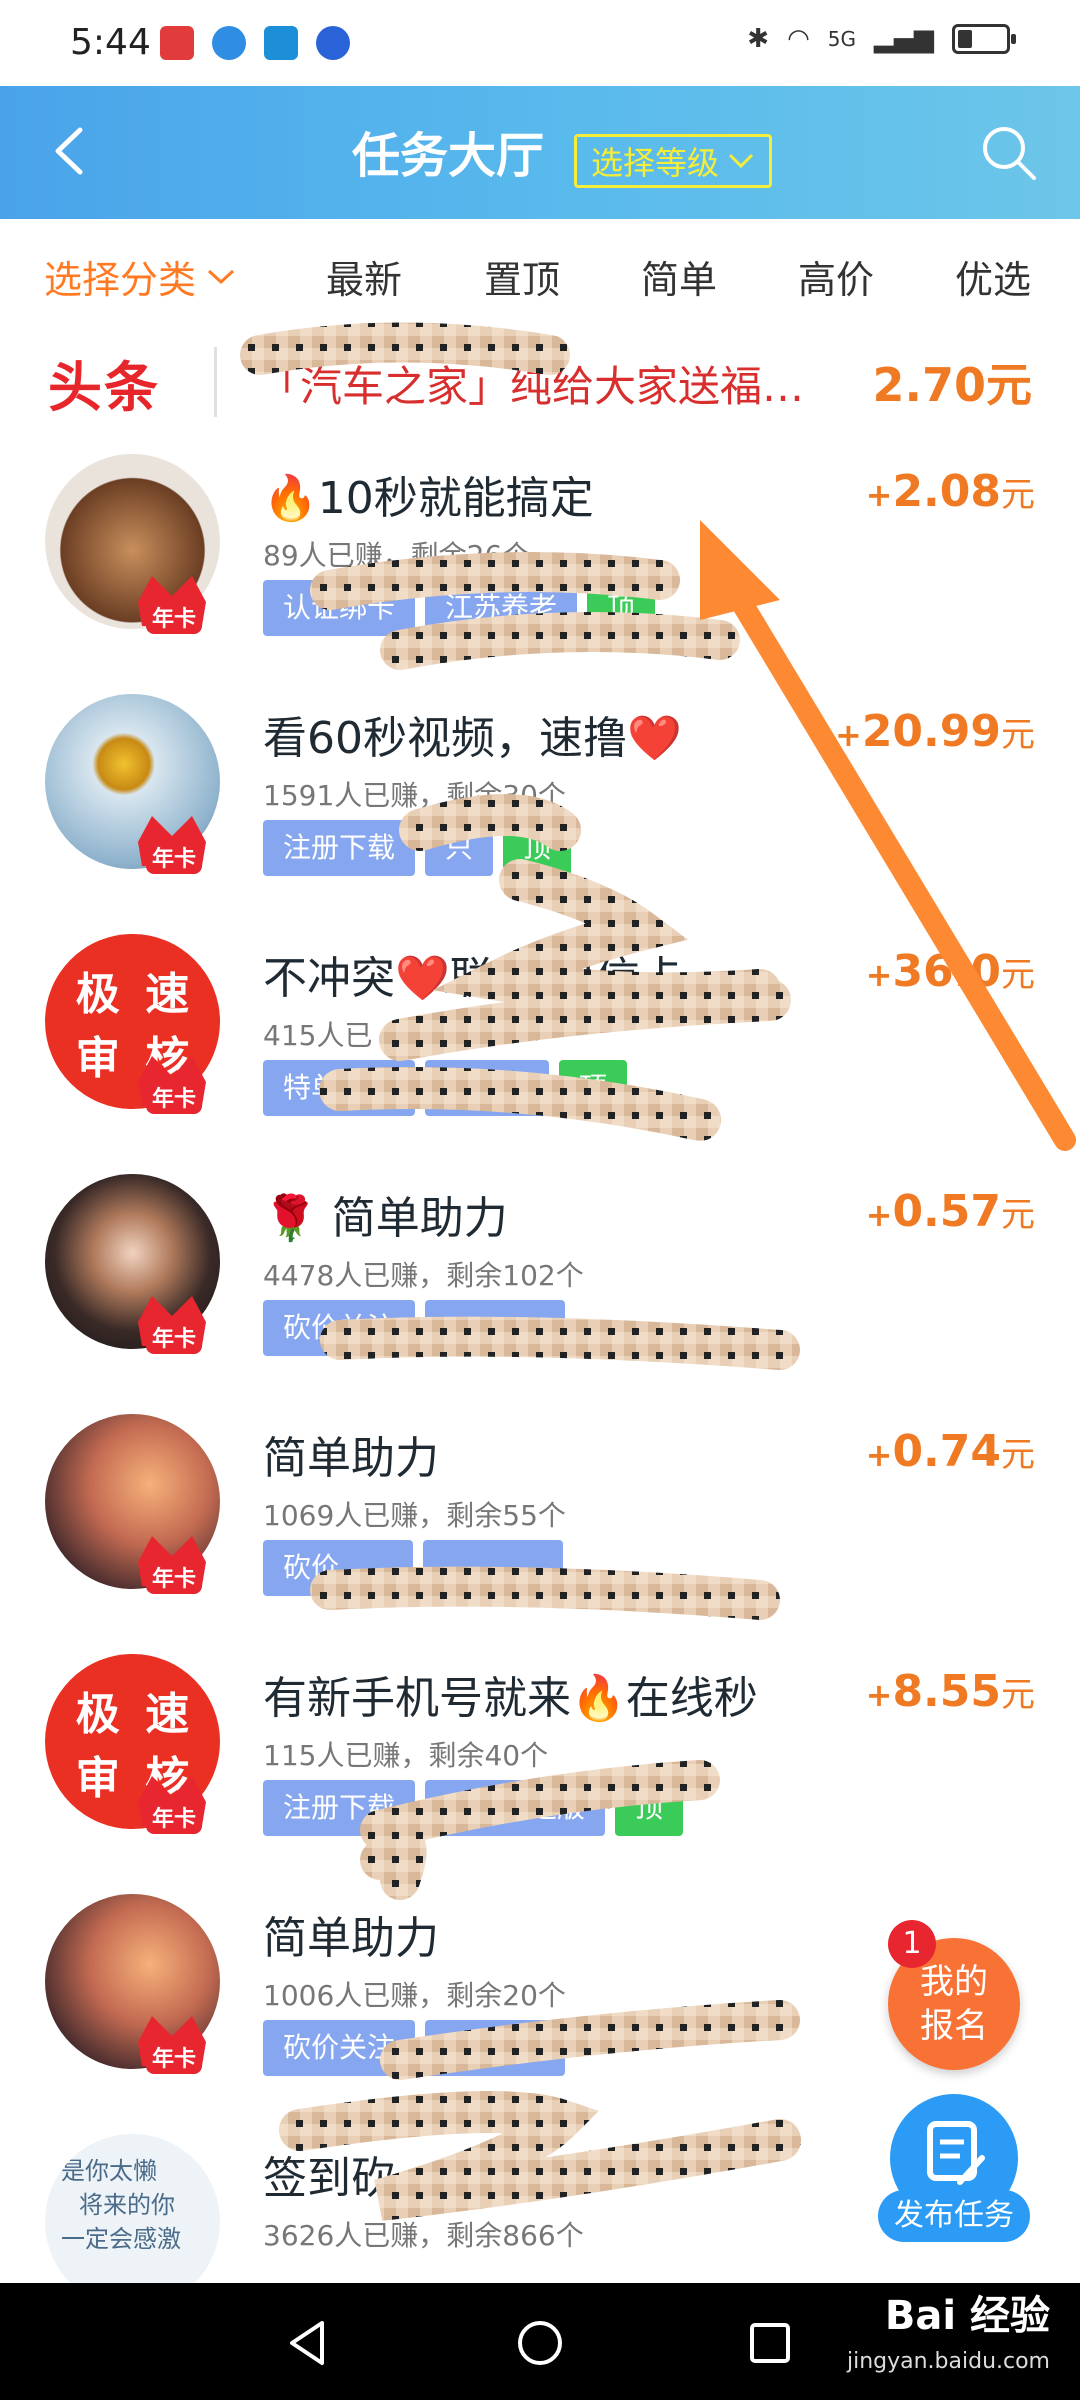 Image resolution: width=1080 pixels, height=2400 pixels. Describe the element at coordinates (423, 1275) in the screenshot. I see `task-meta: 4478人已赚，剩余102个` at that location.